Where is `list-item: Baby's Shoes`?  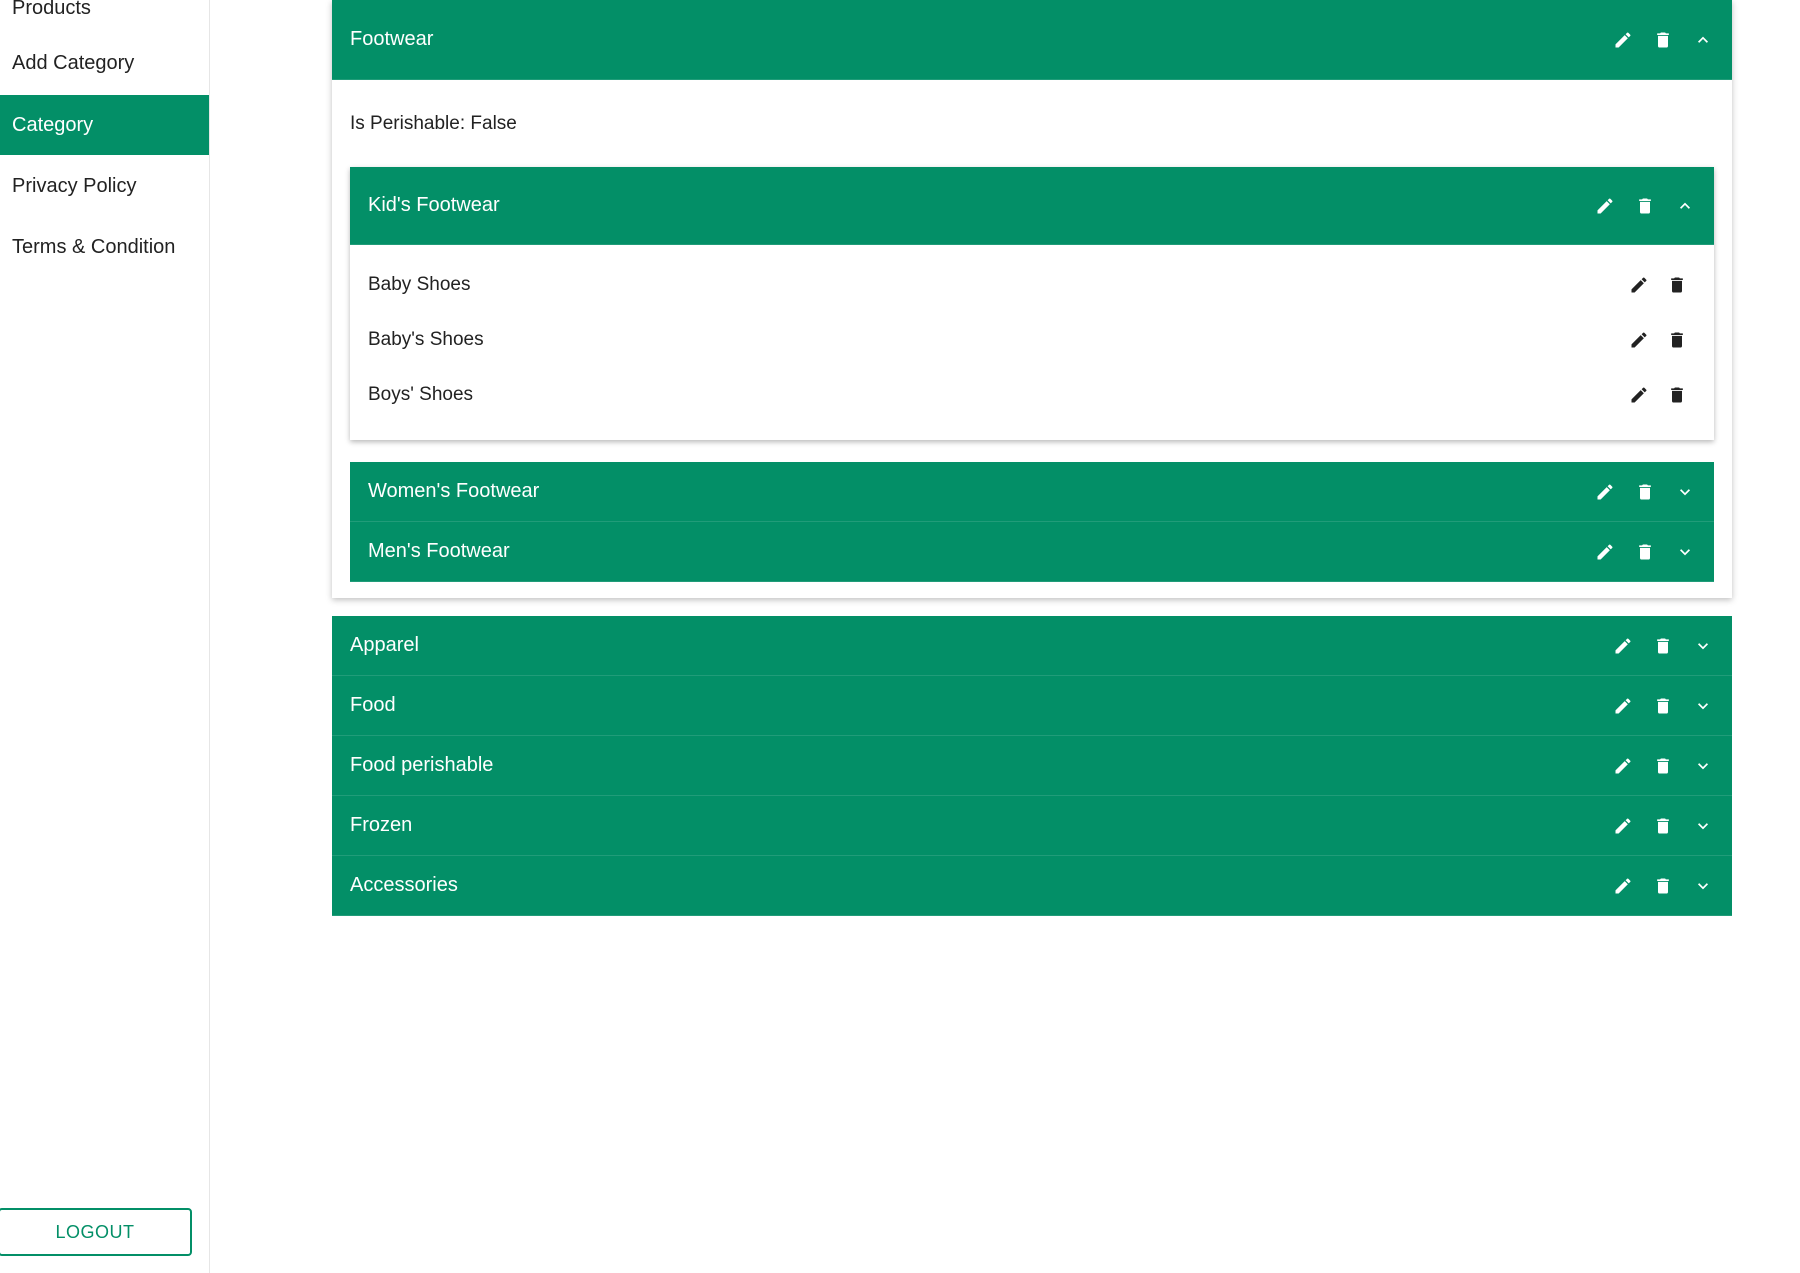 list-item: Baby's Shoes is located at coordinates (1032, 339).